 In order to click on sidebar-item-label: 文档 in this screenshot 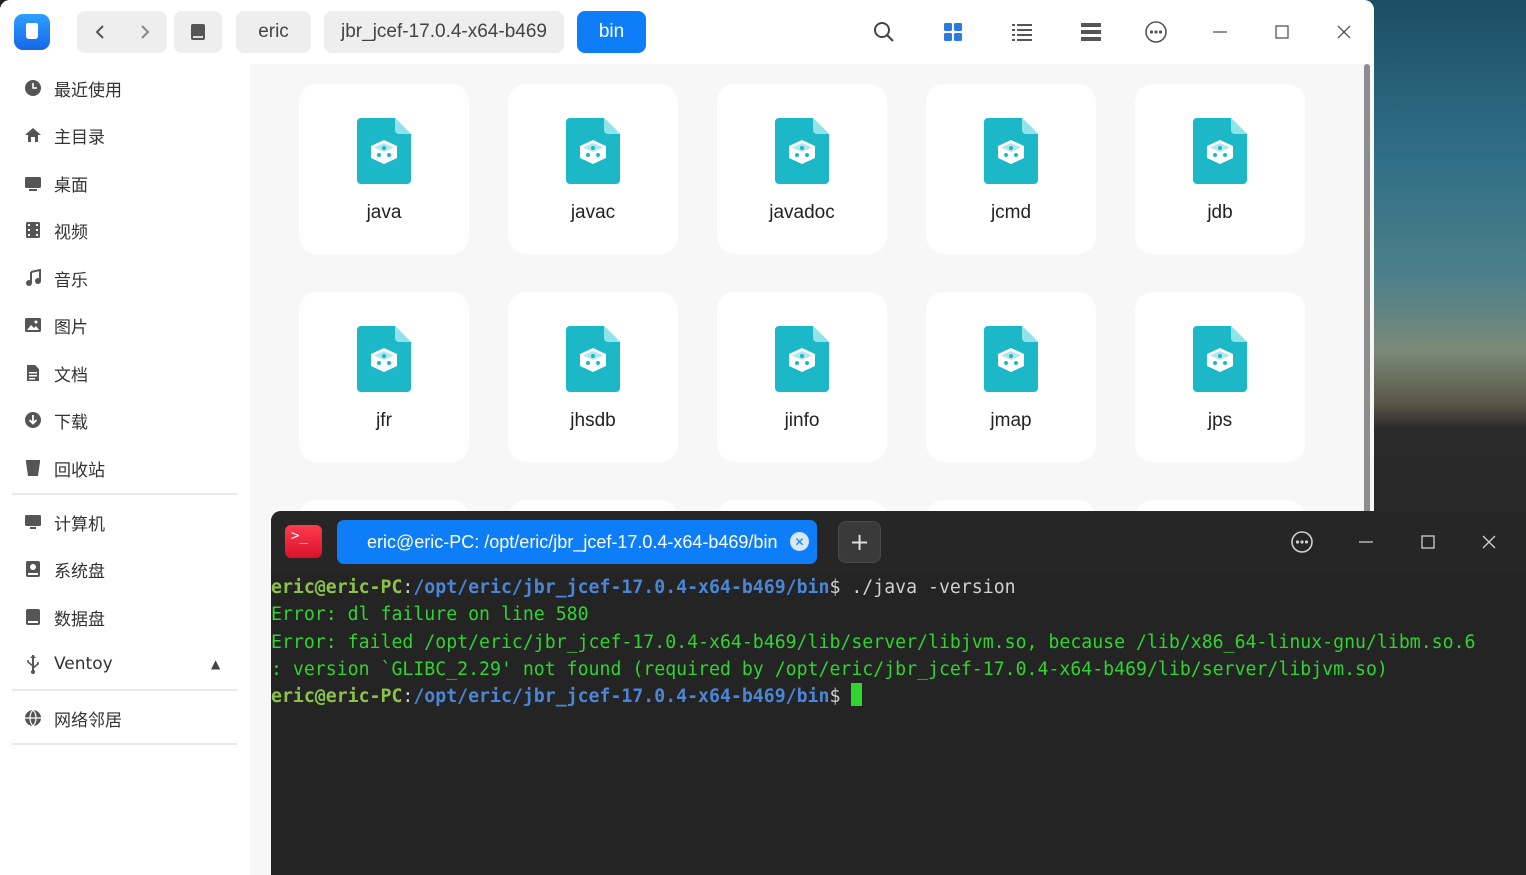, I will do `click(71, 375)`.